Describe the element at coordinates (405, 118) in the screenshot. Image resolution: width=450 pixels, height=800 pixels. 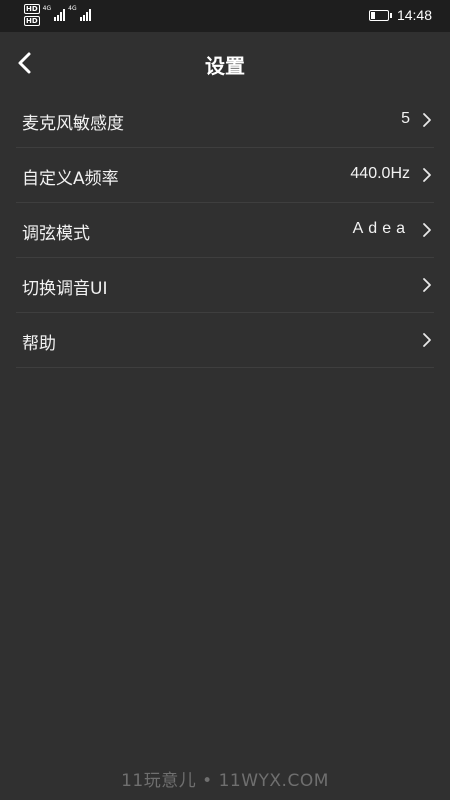
I see `settings-item-value: 5` at that location.